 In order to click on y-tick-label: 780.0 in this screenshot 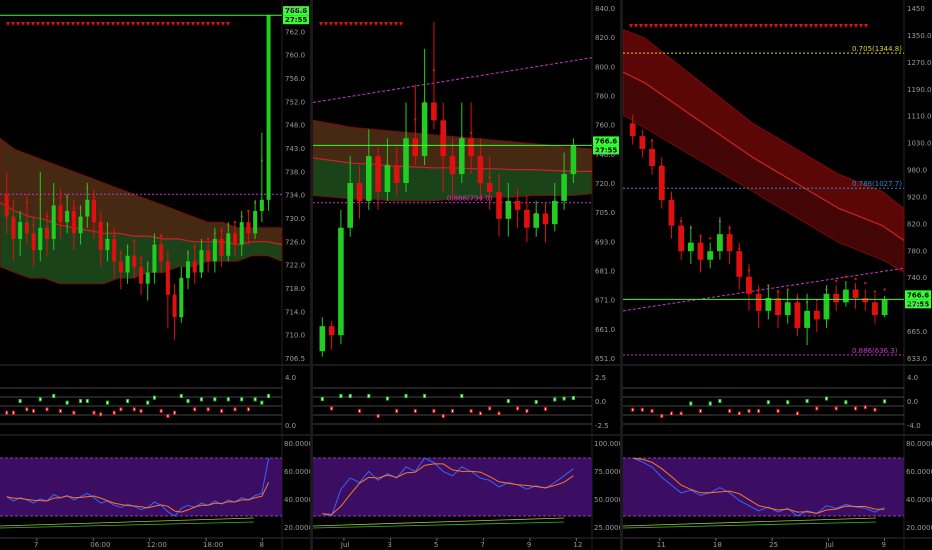, I will do `click(917, 251)`.